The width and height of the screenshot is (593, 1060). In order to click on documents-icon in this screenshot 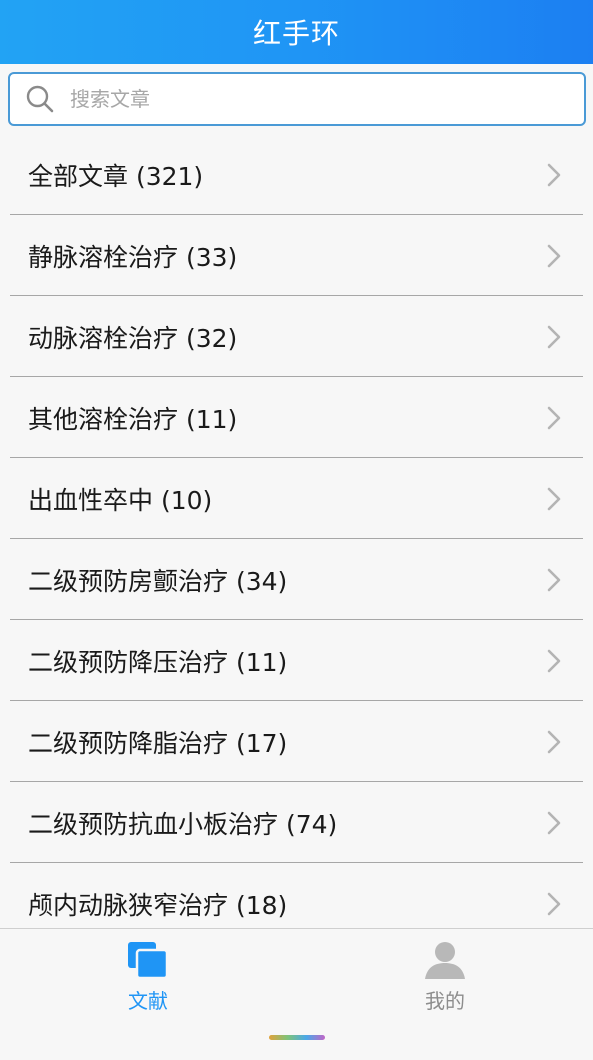, I will do `click(148, 960)`.